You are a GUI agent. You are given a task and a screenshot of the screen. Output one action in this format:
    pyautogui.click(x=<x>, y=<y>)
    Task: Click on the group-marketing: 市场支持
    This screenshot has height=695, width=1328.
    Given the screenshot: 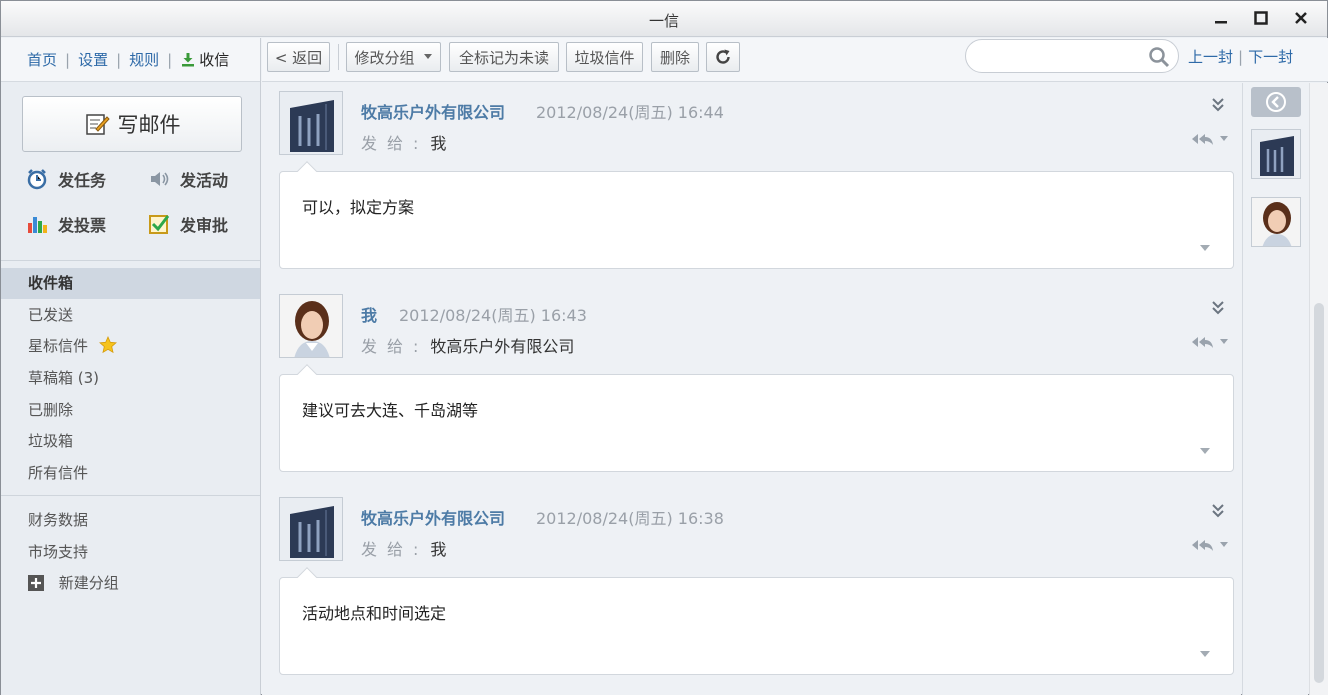 What is the action you would take?
    pyautogui.click(x=130, y=552)
    